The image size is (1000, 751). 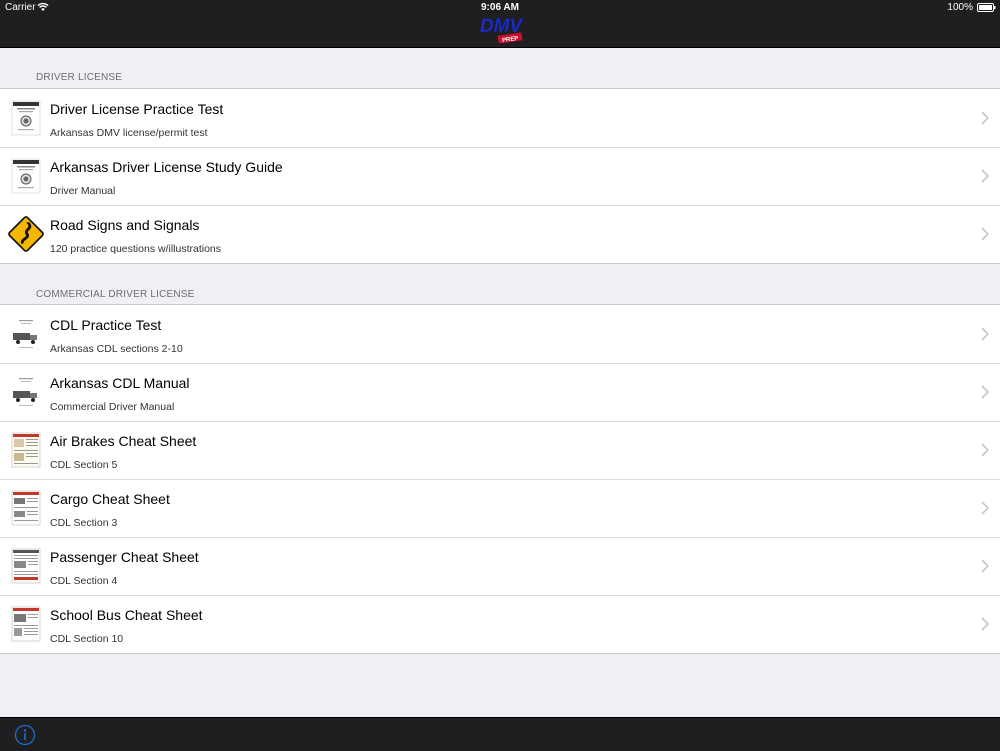 What do you see at coordinates (83, 191) in the screenshot?
I see `item-subtitle: Driver Manual` at bounding box center [83, 191].